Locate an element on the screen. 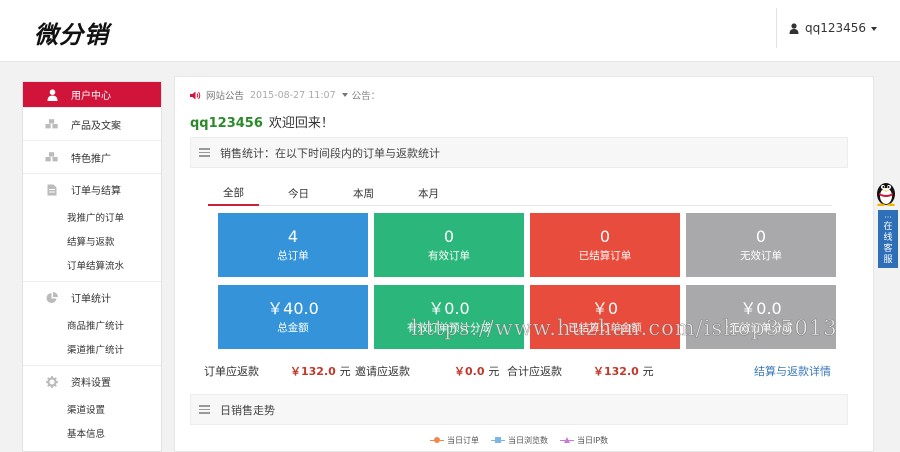 Image resolution: width=900 pixels, height=452 pixels. sidebar-item-channel-stats: 渠道推广统计 is located at coordinates (92, 349).